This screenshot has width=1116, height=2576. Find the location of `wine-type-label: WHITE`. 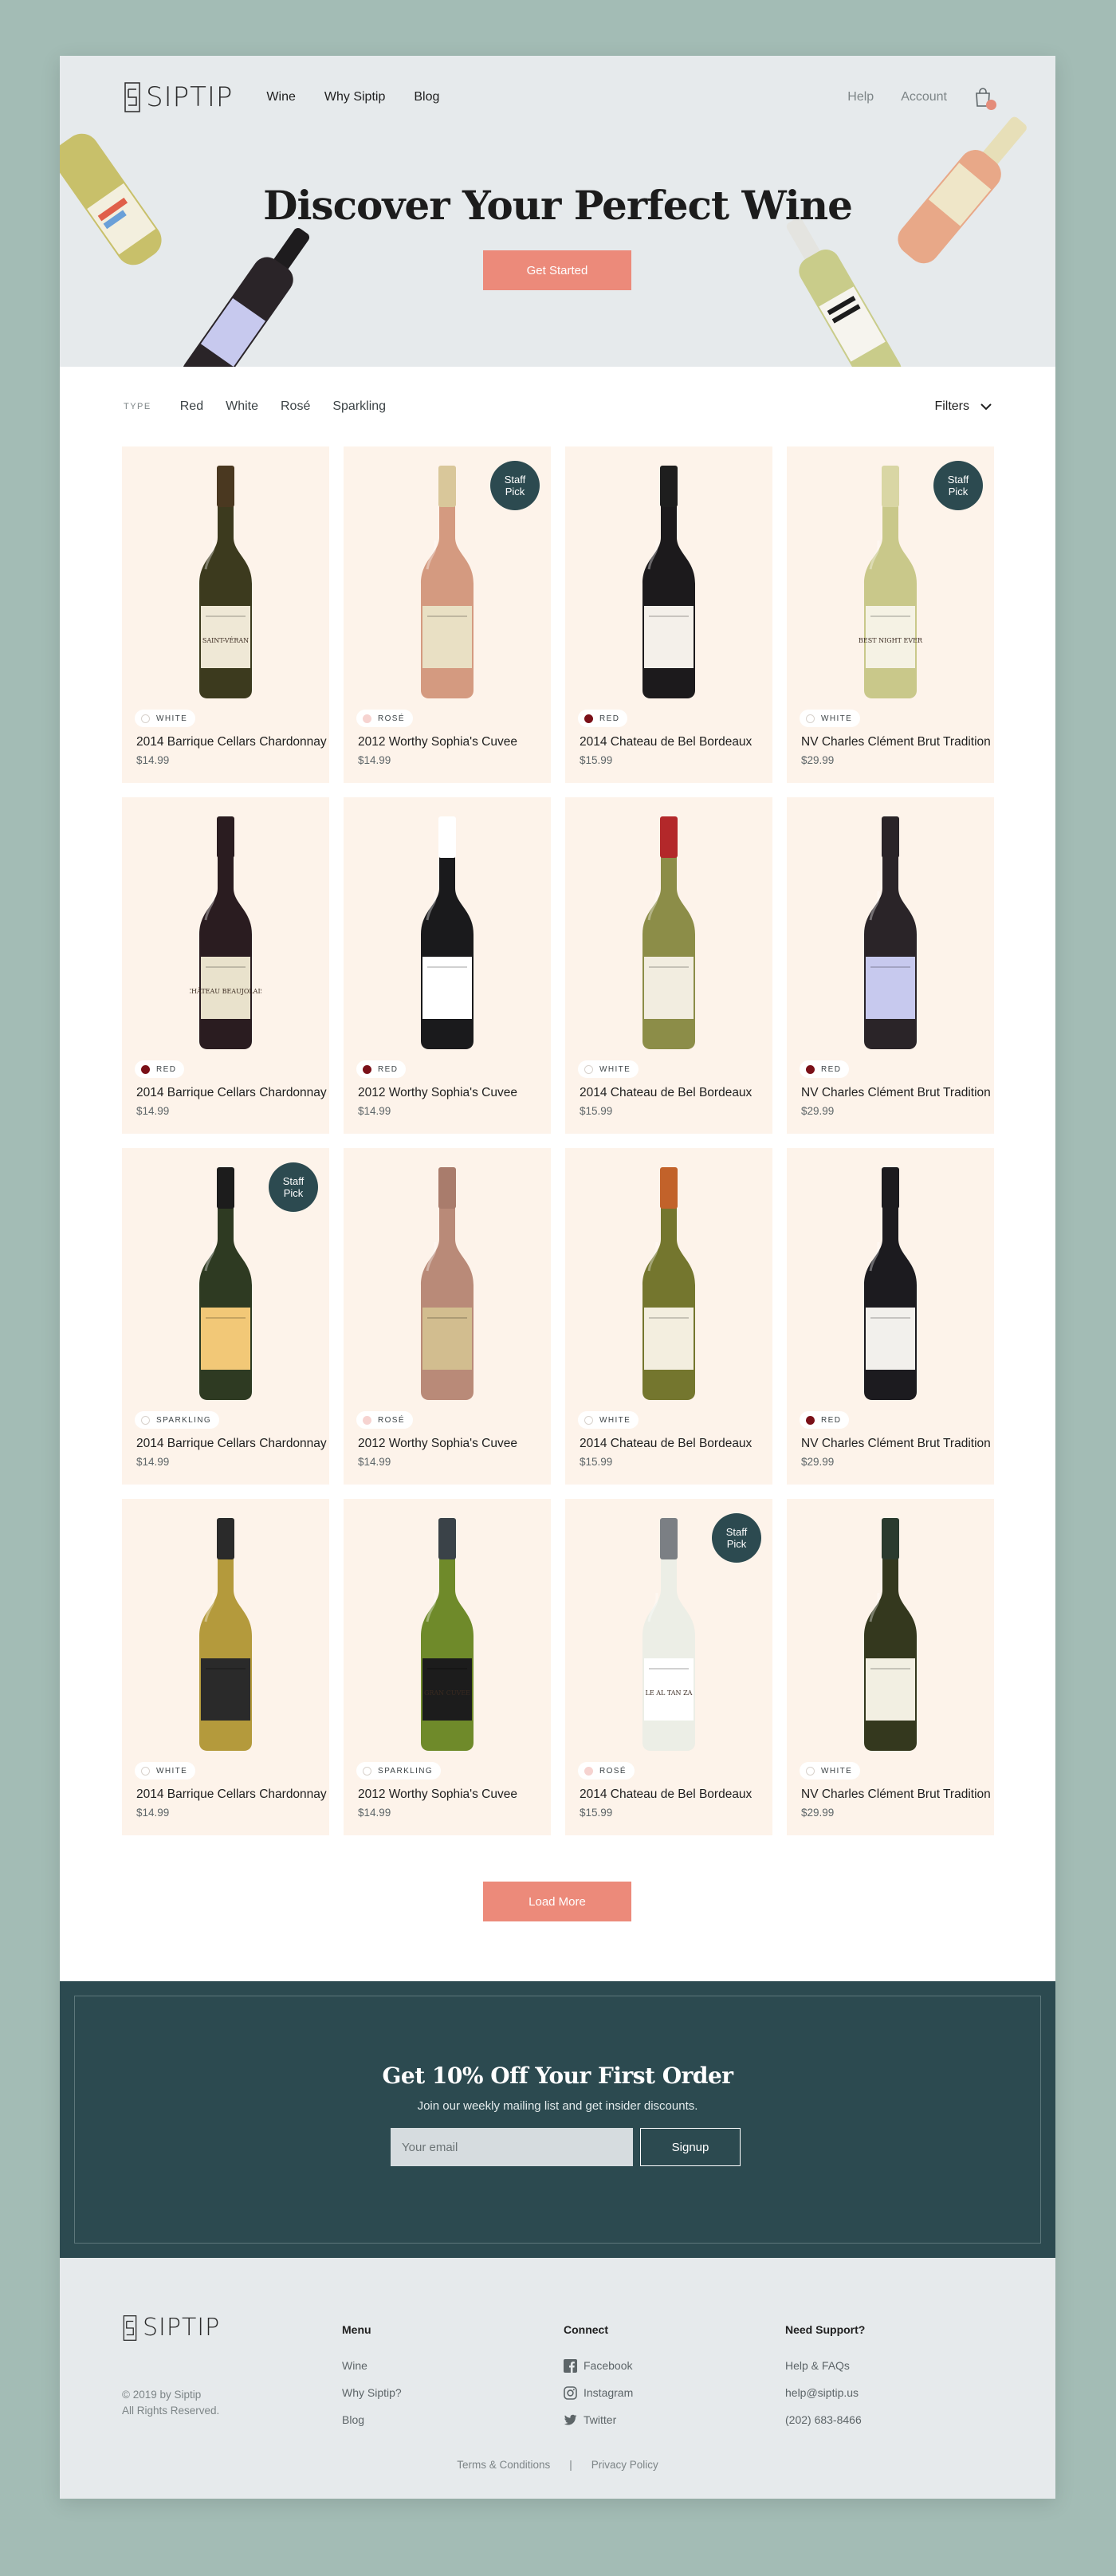

wine-type-label: WHITE is located at coordinates (837, 719).